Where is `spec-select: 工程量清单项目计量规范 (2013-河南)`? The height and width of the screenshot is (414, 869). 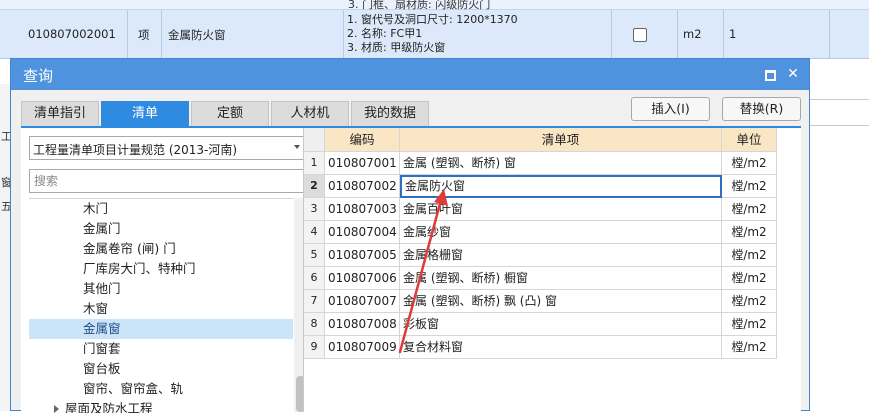 spec-select: 工程量清单项目计量规范 (2013-河南) is located at coordinates (168, 148).